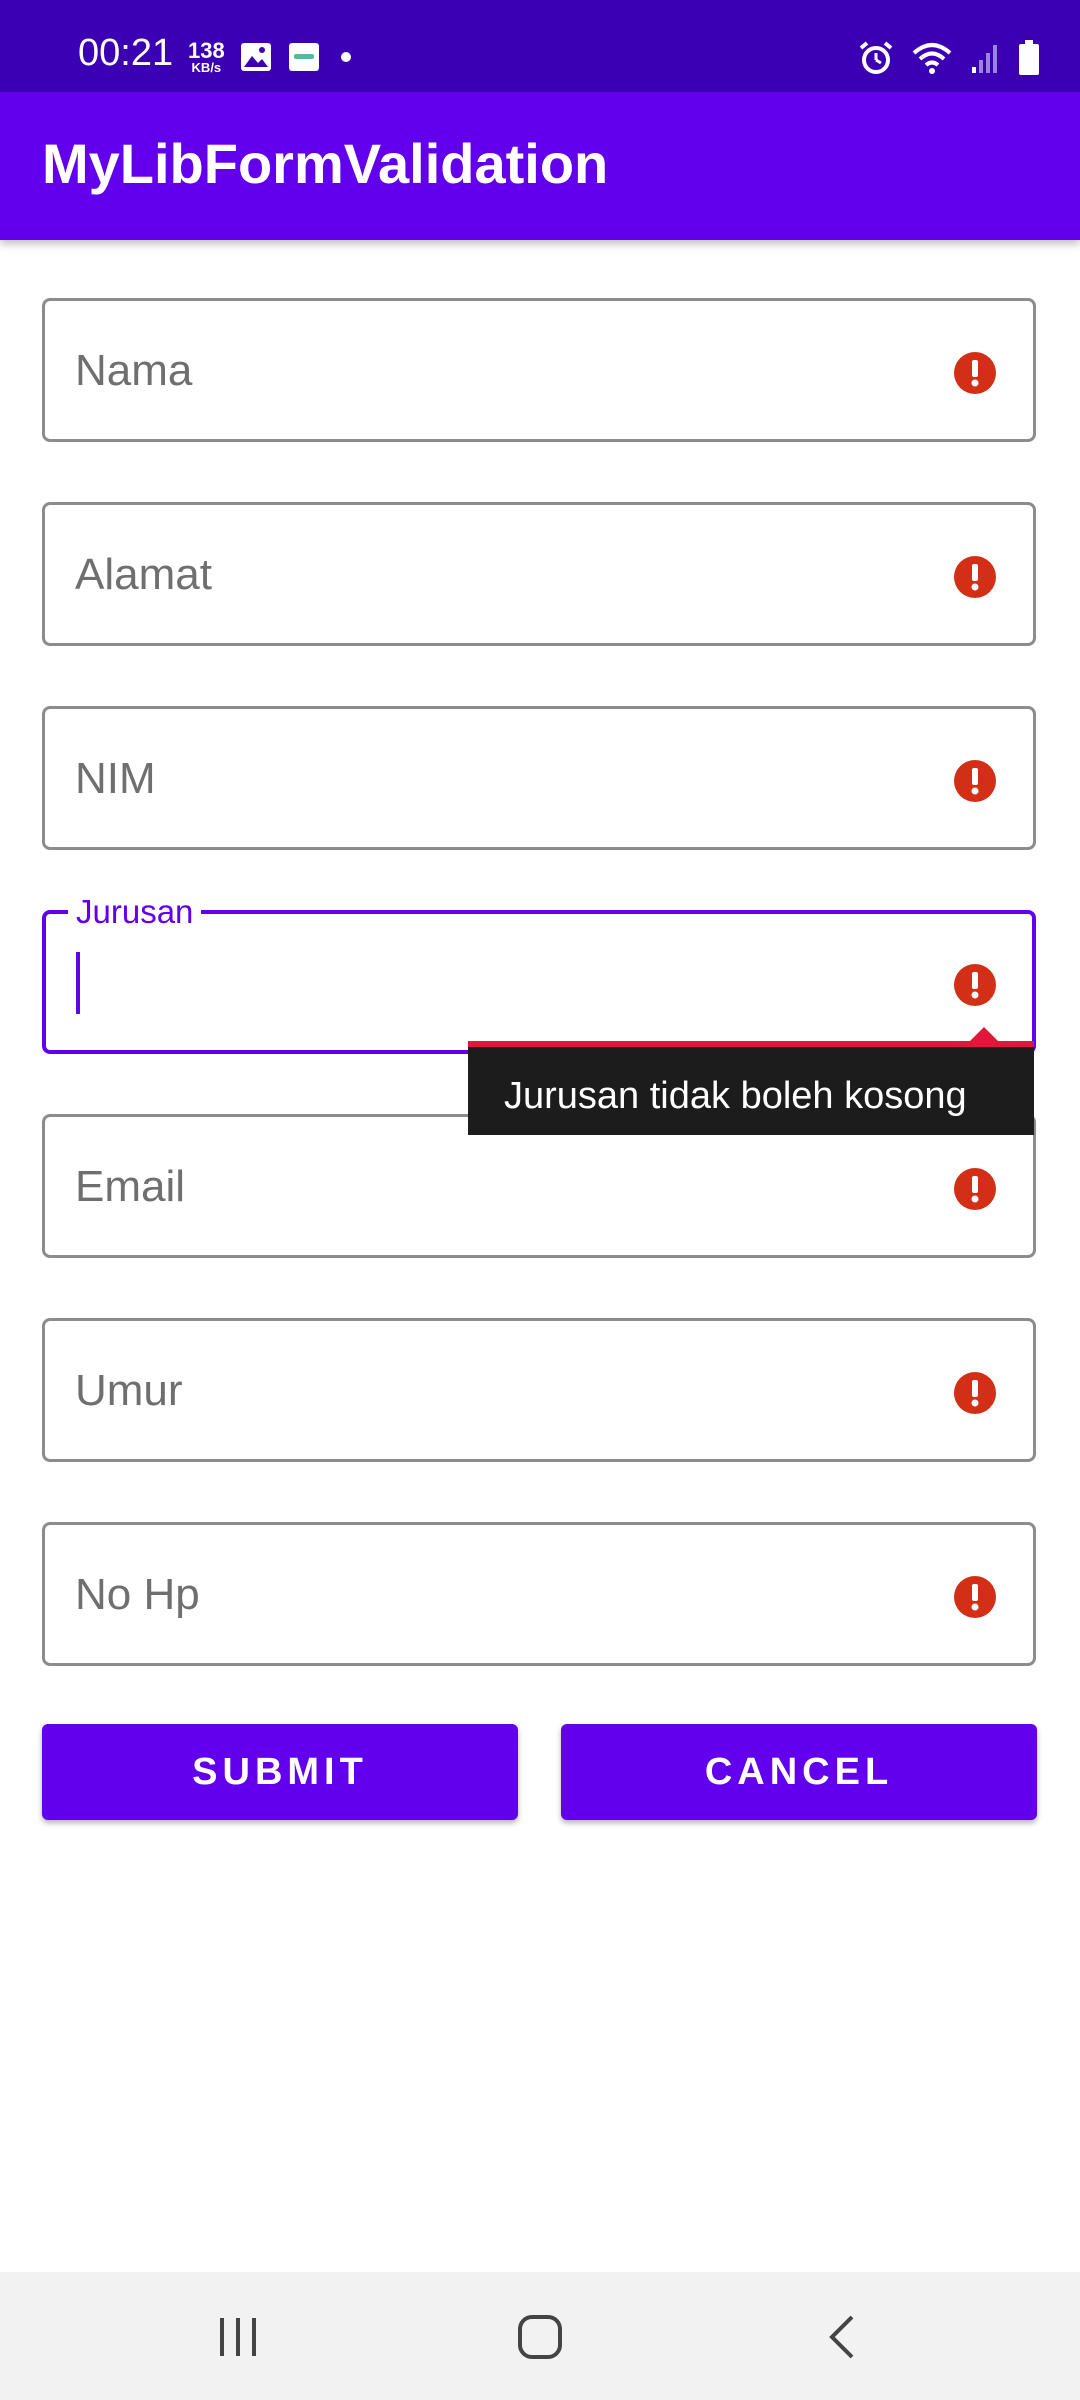  Describe the element at coordinates (78, 983) in the screenshot. I see `text-cursor` at that location.